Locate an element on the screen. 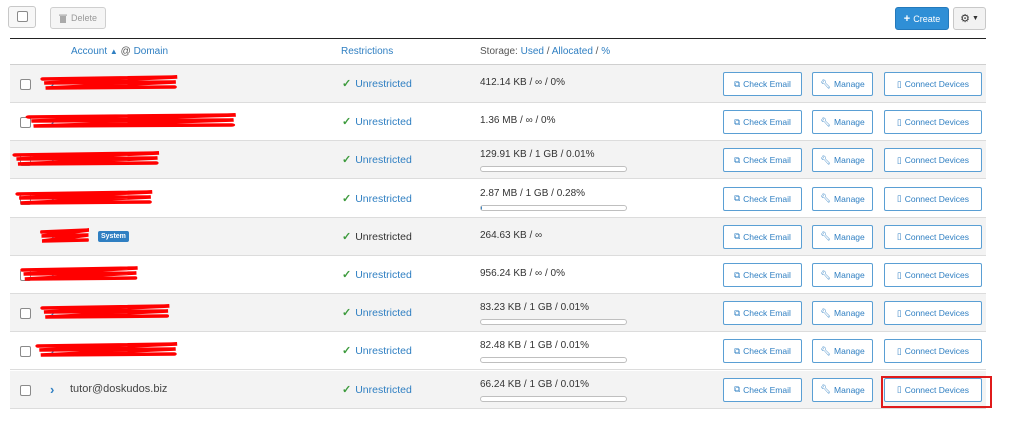 The image size is (1024, 424). settings-dropdown-button: ⚙ ▼ is located at coordinates (969, 18).